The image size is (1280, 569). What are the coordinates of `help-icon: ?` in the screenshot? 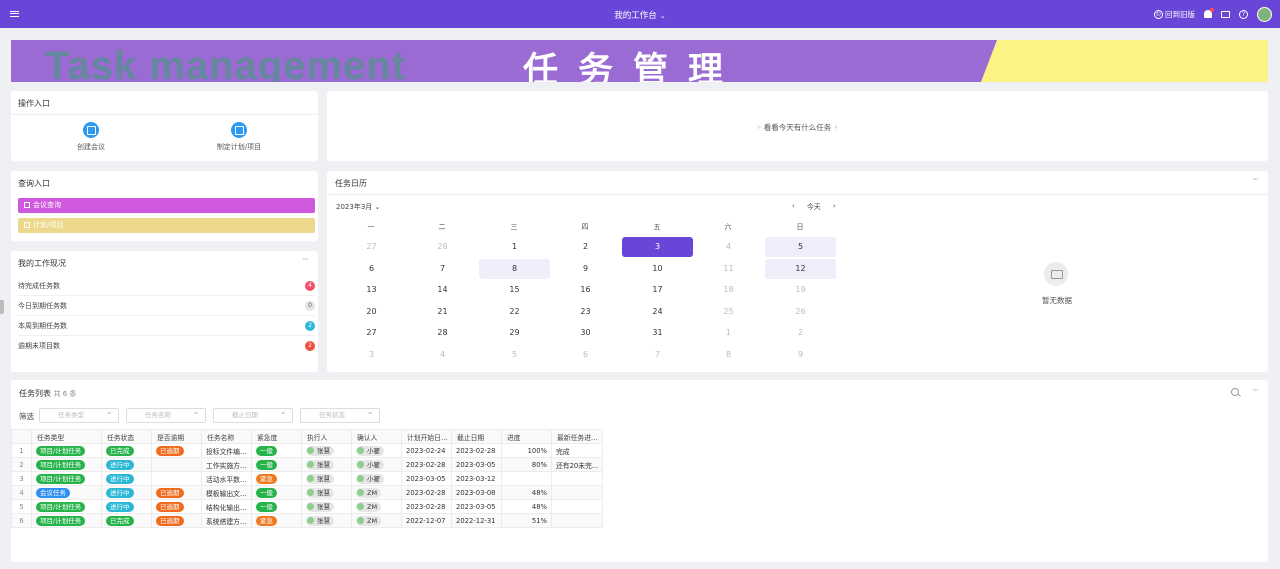 It's located at (1243, 14).